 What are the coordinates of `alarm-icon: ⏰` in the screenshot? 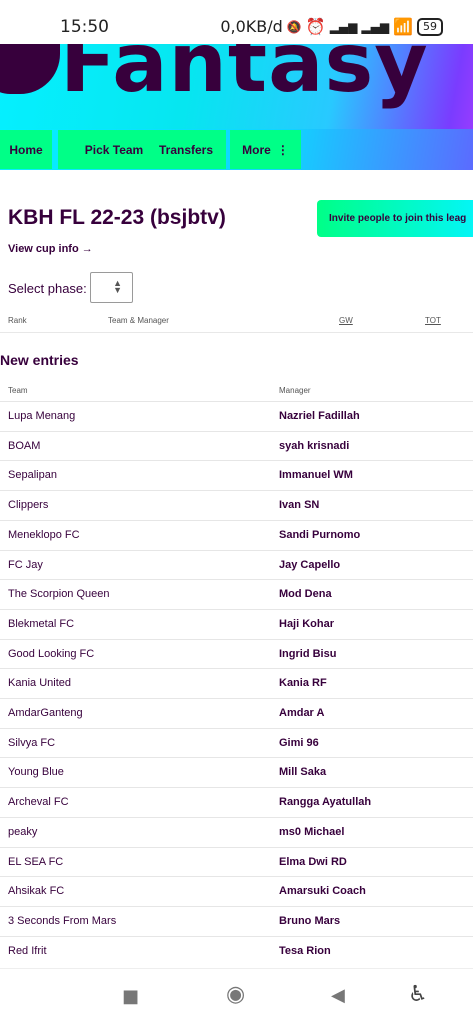 It's located at (315, 26).